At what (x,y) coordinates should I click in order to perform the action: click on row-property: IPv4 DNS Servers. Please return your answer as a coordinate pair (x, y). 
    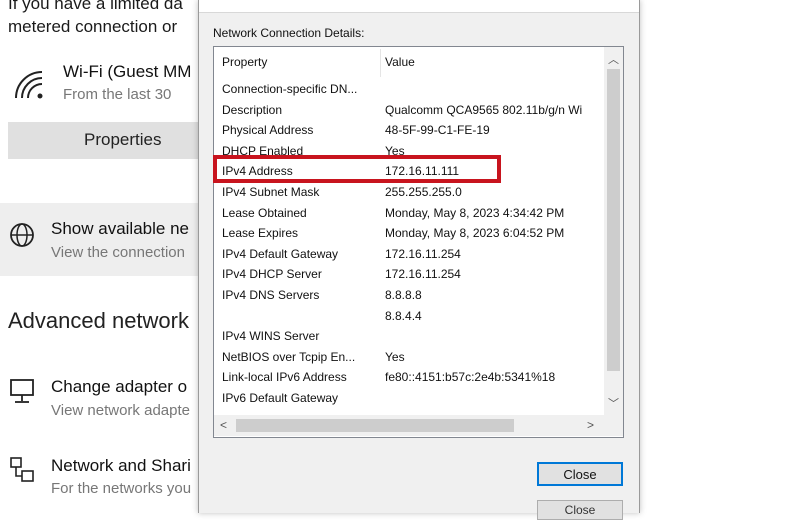
    Looking at the image, I should click on (271, 295).